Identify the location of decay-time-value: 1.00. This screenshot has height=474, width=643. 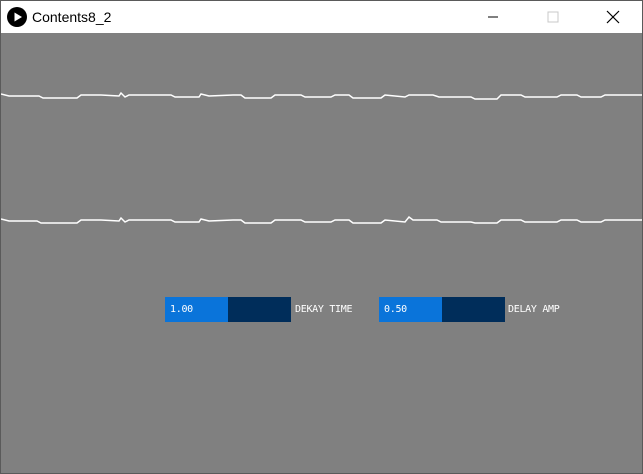
(181, 309).